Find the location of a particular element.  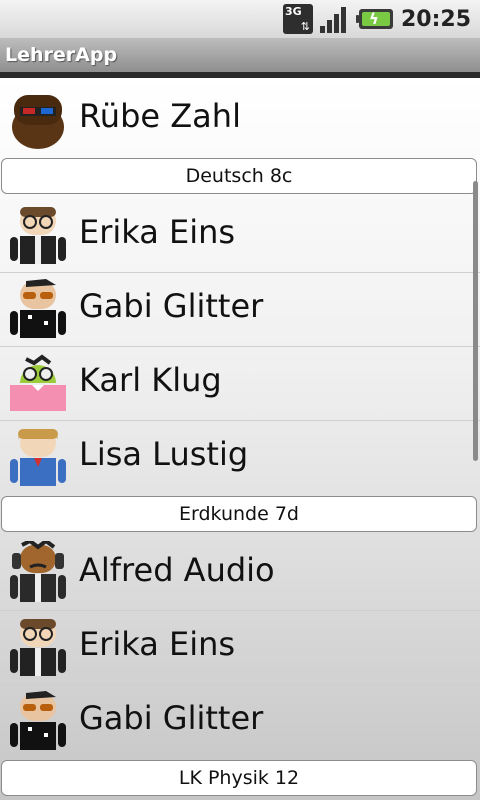

group-header-label: LK Physik 12 is located at coordinates (239, 778).